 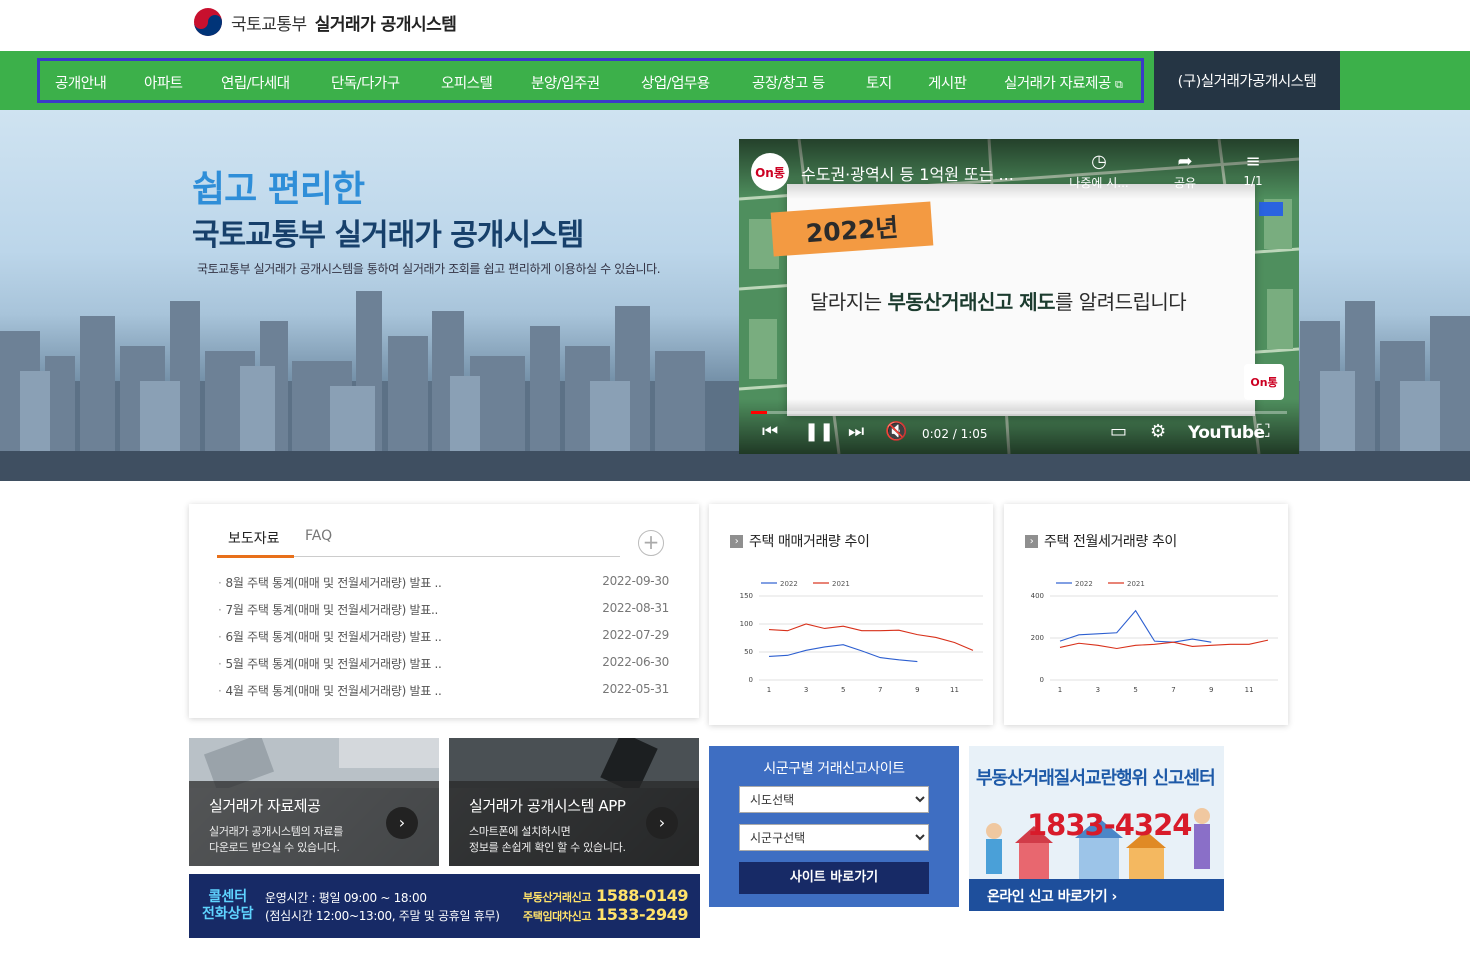 I want to click on nav-commercial: 상업/업무용, so click(x=675, y=82).